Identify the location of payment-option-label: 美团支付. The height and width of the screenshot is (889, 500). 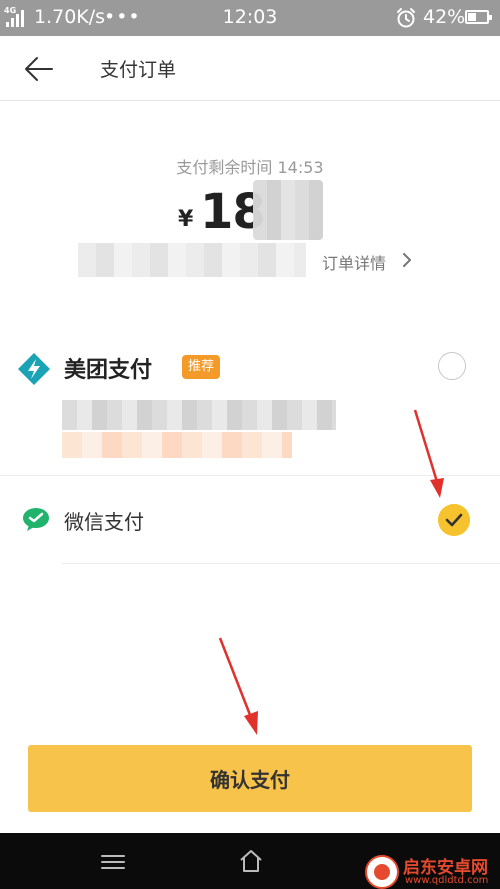
(108, 370).